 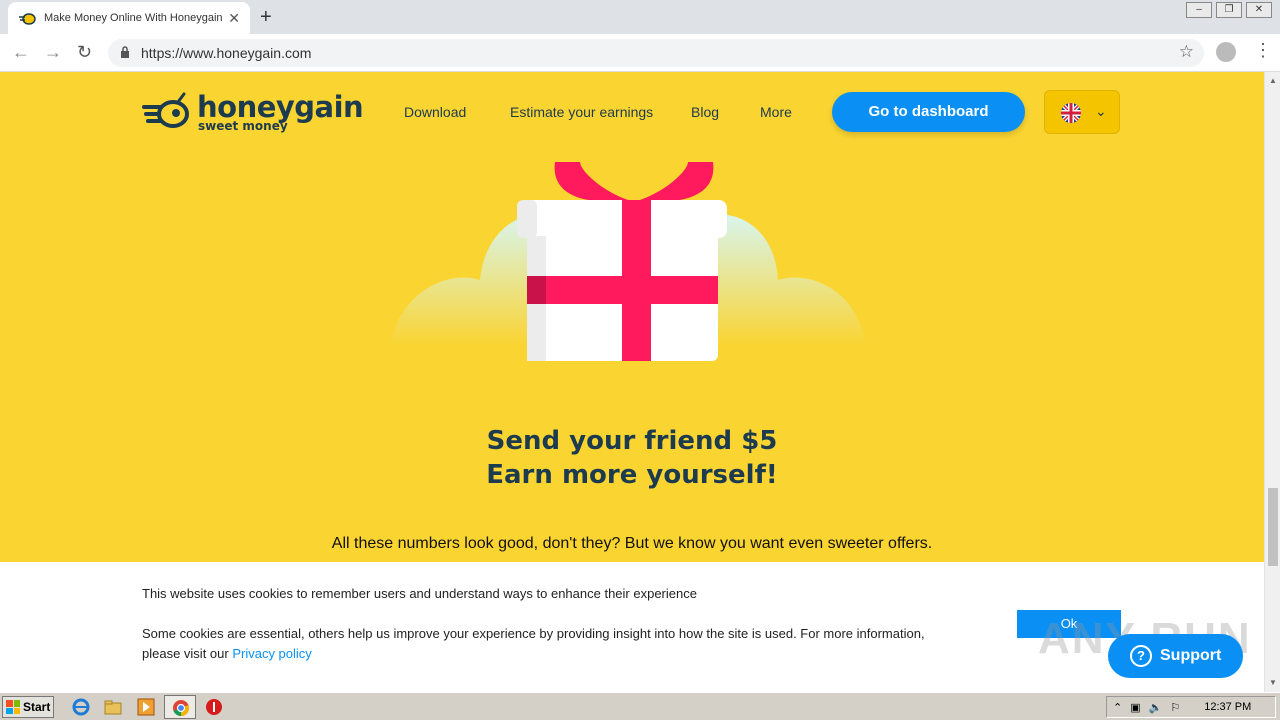 I want to click on flag-icon: ⚐, so click(x=1175, y=707).